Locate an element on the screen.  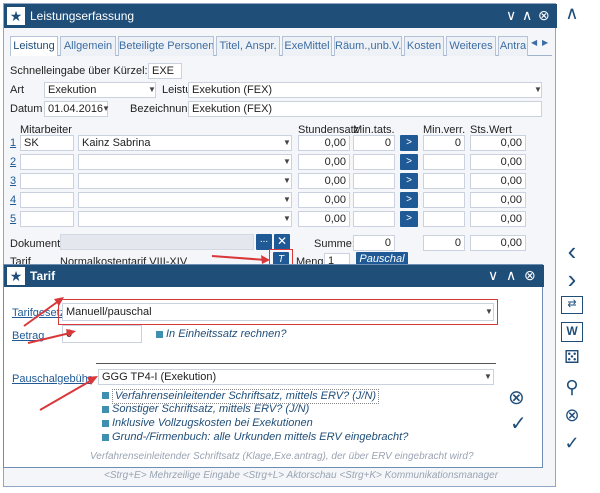
dialog-title-bar: ★ Tarif ∨ ∧ ⊗ is located at coordinates (274, 276).